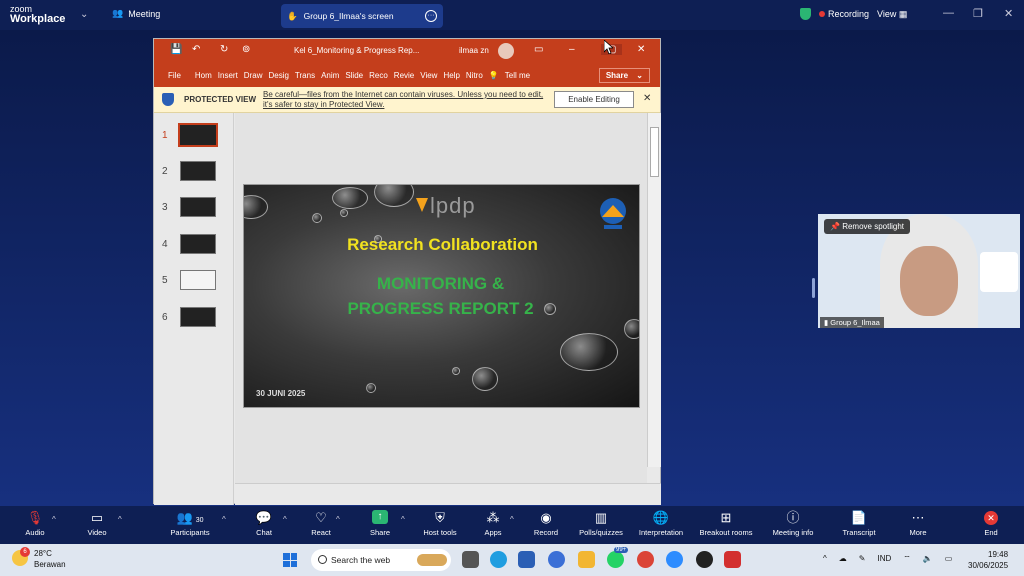 The width and height of the screenshot is (1024, 576). What do you see at coordinates (918, 523) in the screenshot?
I see `more-button: ⋯ More` at bounding box center [918, 523].